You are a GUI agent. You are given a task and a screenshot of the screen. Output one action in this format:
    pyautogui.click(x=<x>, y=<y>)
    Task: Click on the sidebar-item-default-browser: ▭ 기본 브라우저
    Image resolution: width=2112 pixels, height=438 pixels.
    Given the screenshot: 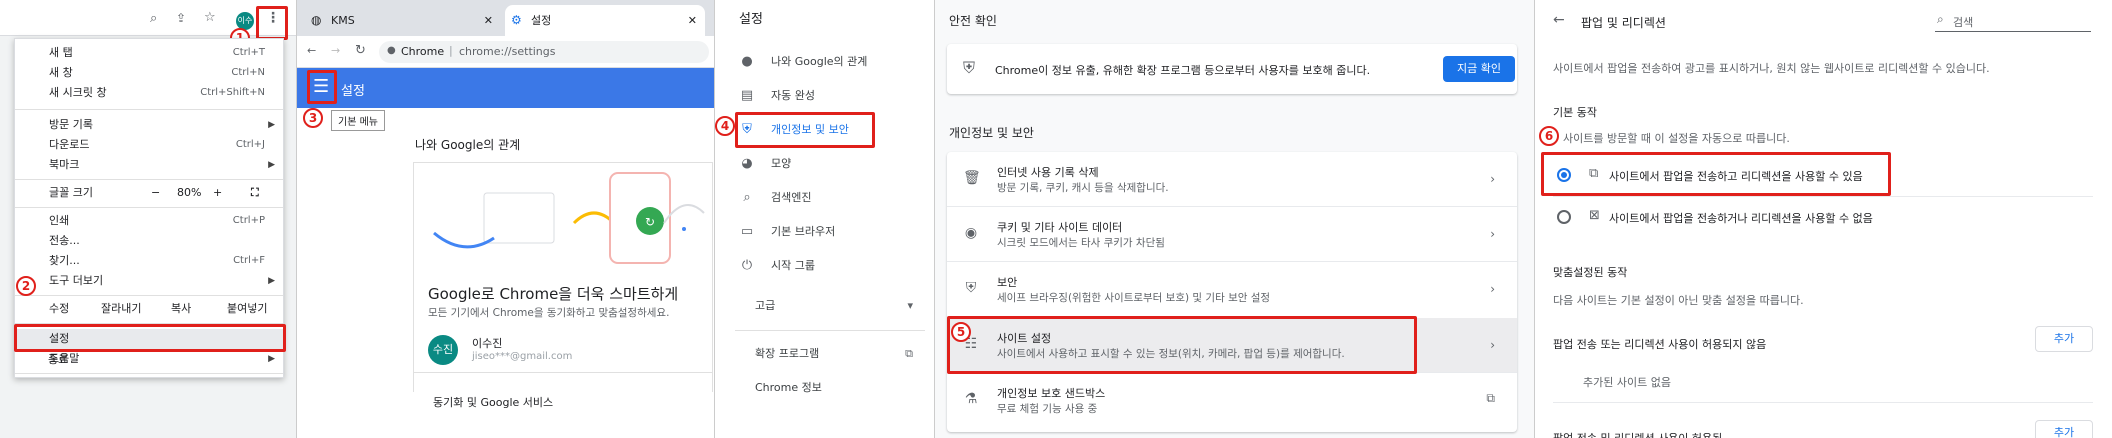 What is the action you would take?
    pyautogui.click(x=833, y=232)
    